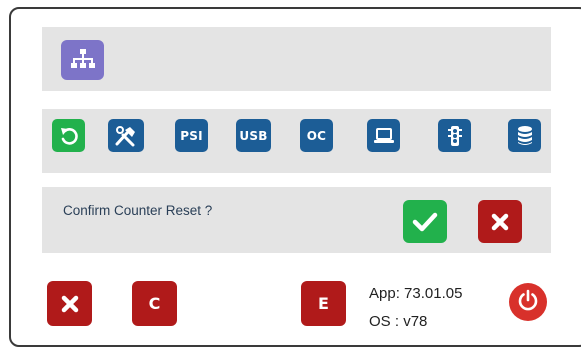 The height and width of the screenshot is (347, 581). I want to click on sitemap-icon, so click(83, 60).